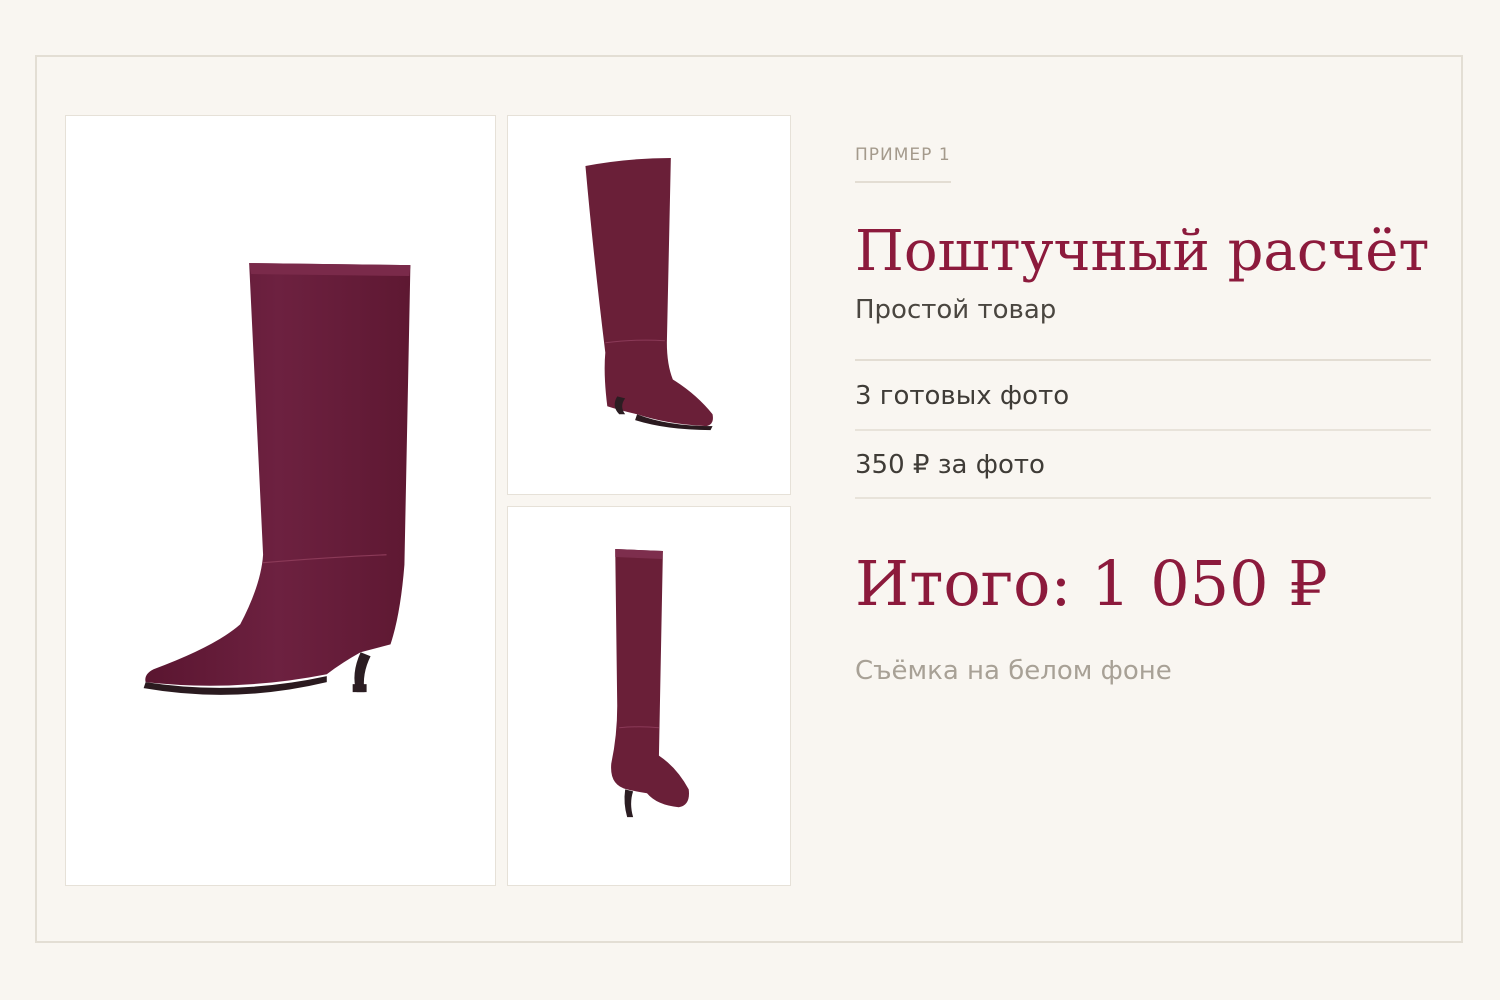 This screenshot has width=1500, height=1000. What do you see at coordinates (1143, 465) in the screenshot?
I see `price-per-photo-row: 350 ₽ за фото` at bounding box center [1143, 465].